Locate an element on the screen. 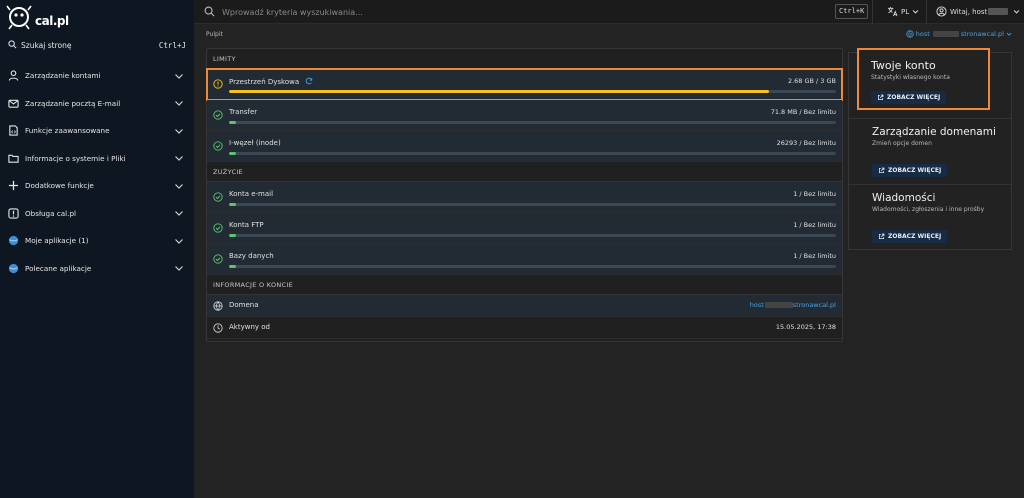  cal-logo: cal.pl is located at coordinates (37, 17).